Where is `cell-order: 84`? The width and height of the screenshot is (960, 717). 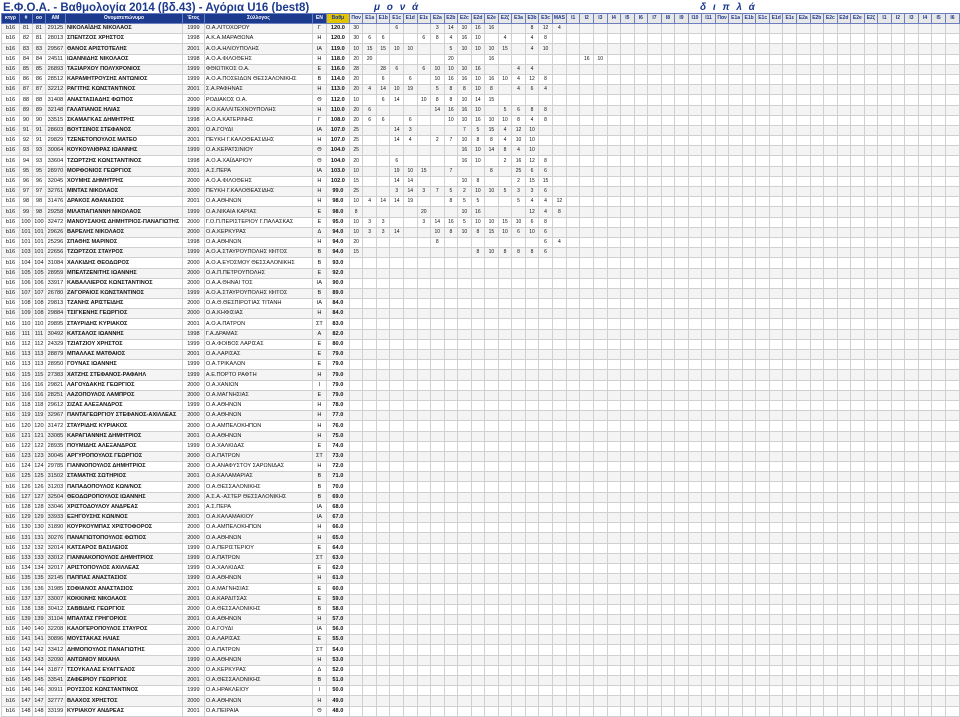 cell-order: 84 is located at coordinates (38, 59).